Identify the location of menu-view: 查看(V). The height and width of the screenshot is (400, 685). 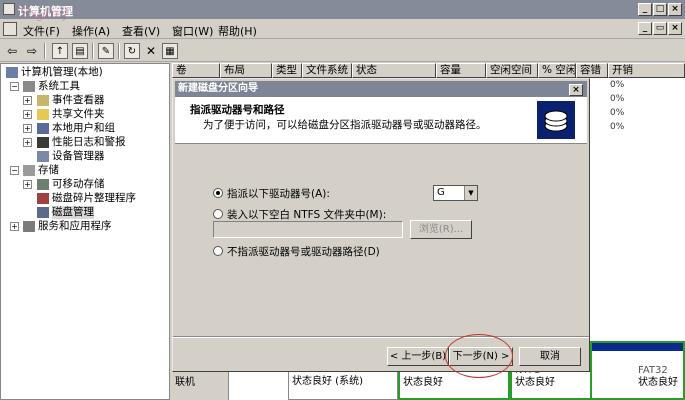
(141, 31).